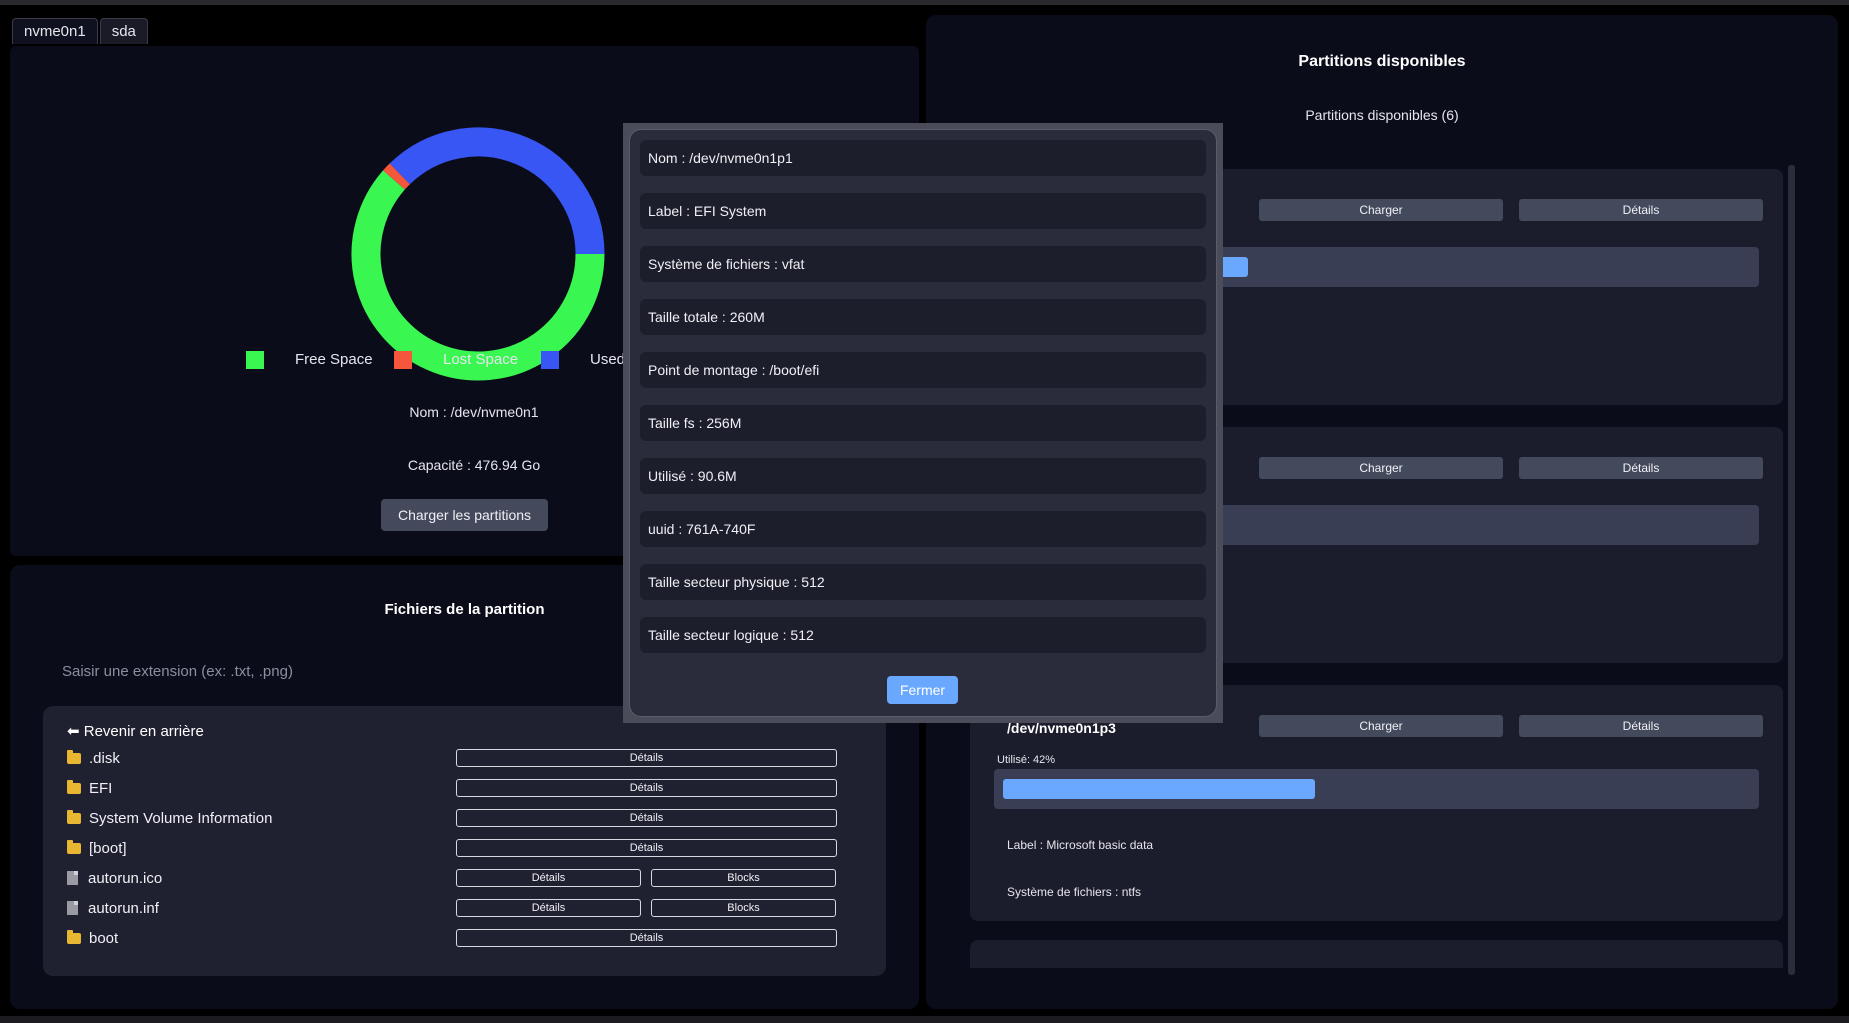 This screenshot has height=1023, width=1849. I want to click on modal-detail-row: Système de fichiers : vfat, so click(923, 264).